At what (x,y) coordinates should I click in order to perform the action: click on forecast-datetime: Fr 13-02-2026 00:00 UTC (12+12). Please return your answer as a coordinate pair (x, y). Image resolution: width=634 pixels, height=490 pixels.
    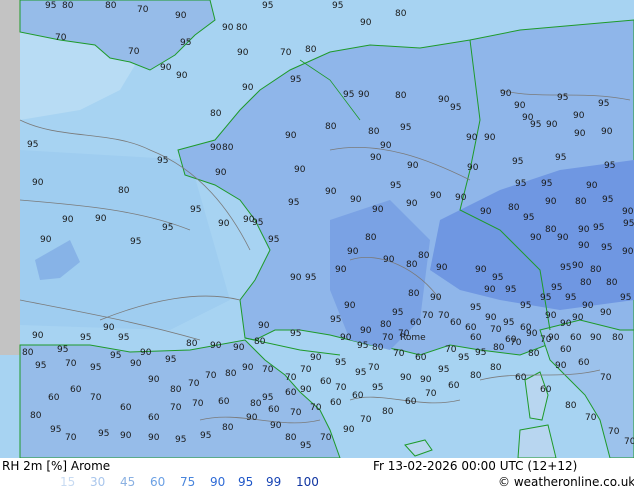
    Looking at the image, I should click on (475, 466).